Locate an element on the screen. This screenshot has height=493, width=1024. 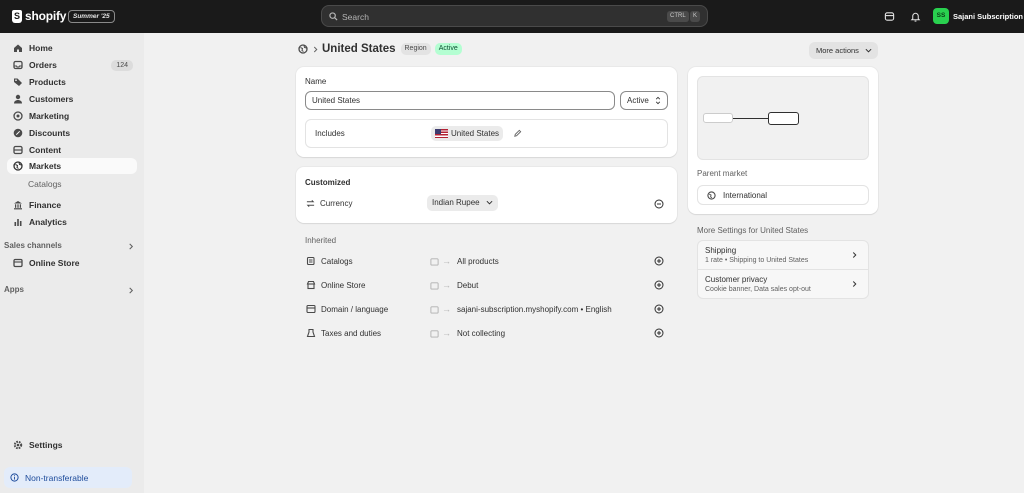
sidebar-item-label: Online Store is located at coordinates (54, 263).